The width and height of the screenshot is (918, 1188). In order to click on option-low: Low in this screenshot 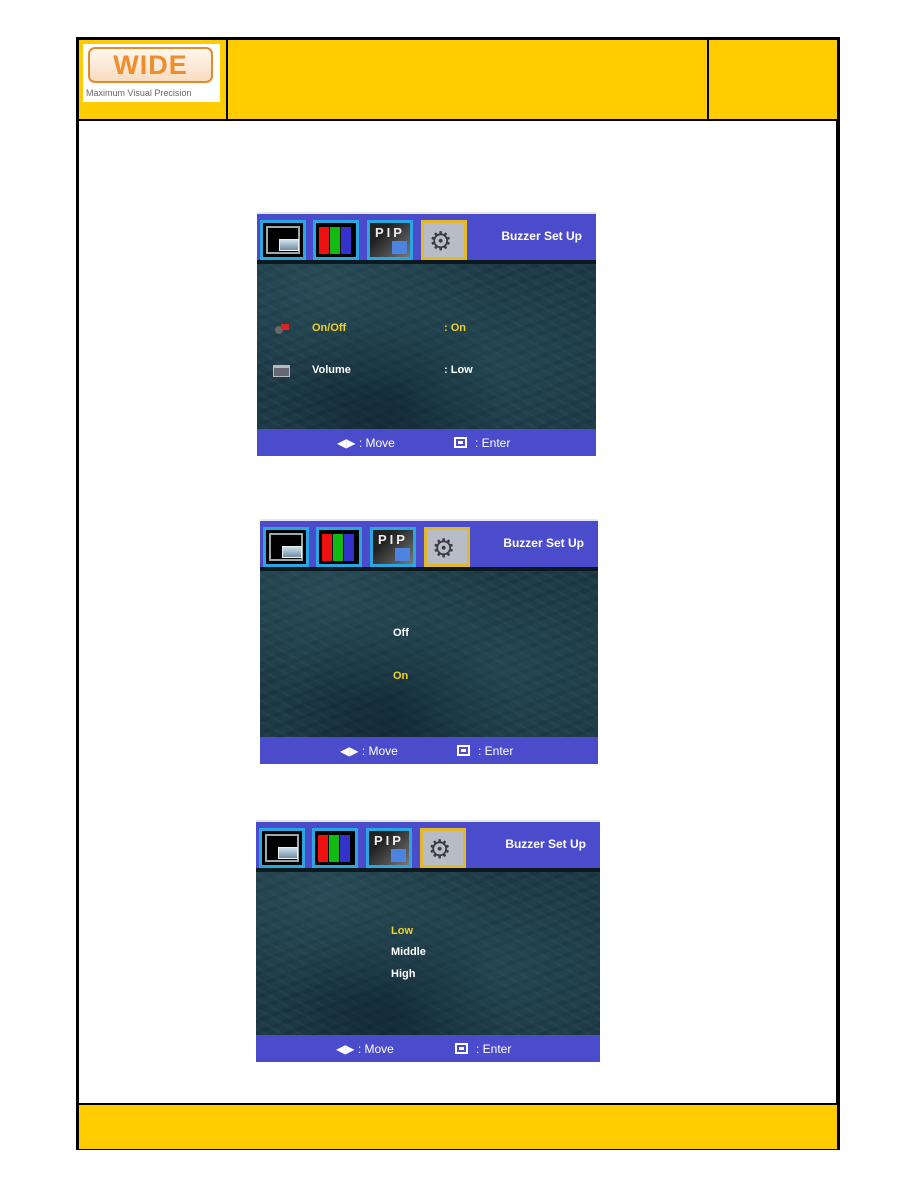, I will do `click(402, 931)`.